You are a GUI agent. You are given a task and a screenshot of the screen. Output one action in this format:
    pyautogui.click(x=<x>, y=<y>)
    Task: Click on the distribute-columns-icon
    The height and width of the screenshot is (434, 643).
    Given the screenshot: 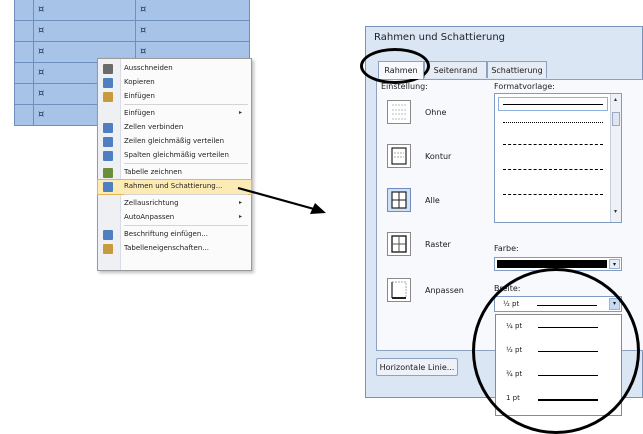 What is the action you would take?
    pyautogui.click(x=108, y=156)
    